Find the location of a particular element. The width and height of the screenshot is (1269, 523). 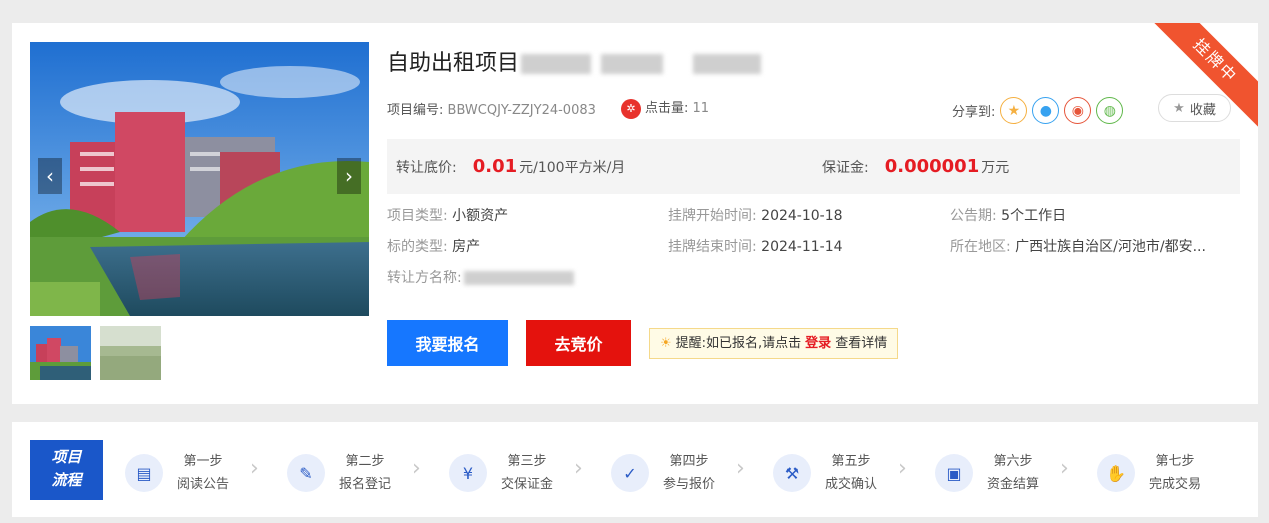

info-value: 2024-10-18 is located at coordinates (802, 216).